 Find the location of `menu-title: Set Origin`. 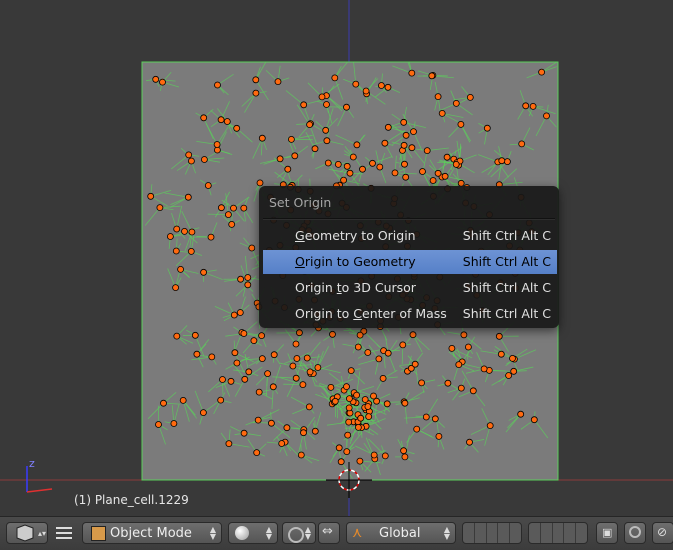

menu-title: Set Origin is located at coordinates (300, 202).